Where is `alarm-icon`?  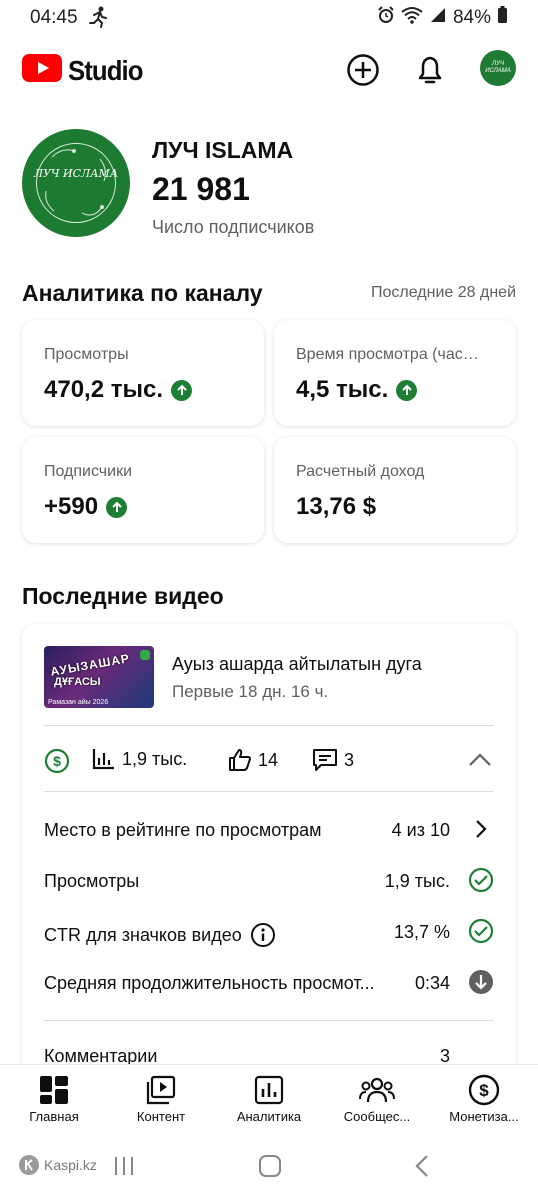
alarm-icon is located at coordinates (386, 18).